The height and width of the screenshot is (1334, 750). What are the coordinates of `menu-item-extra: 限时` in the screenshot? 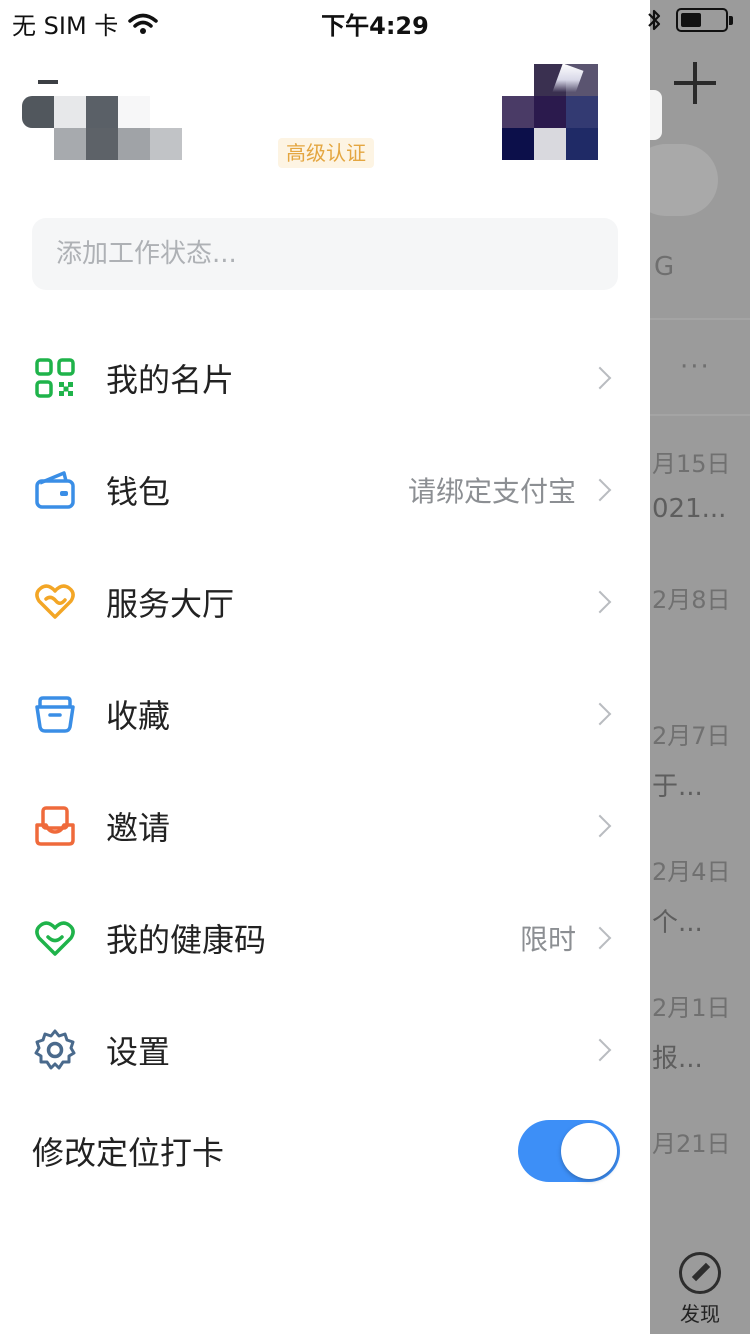 It's located at (547, 939).